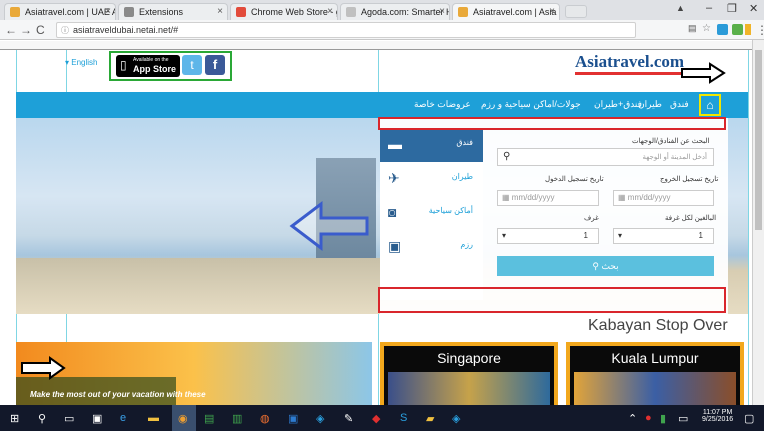 This screenshot has height=431, width=764. Describe the element at coordinates (161, 12) in the screenshot. I see `tab-title: Extensions` at that location.